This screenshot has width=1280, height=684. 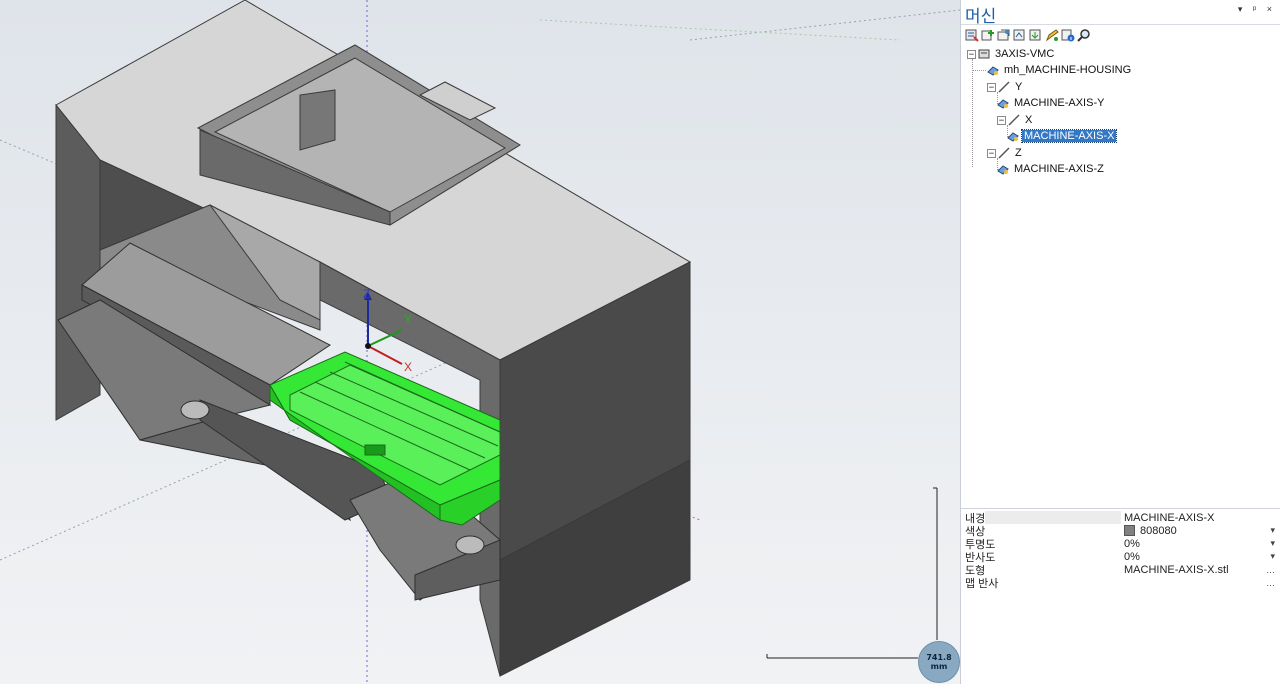 I want to click on search-icon, so click(x=1084, y=35).